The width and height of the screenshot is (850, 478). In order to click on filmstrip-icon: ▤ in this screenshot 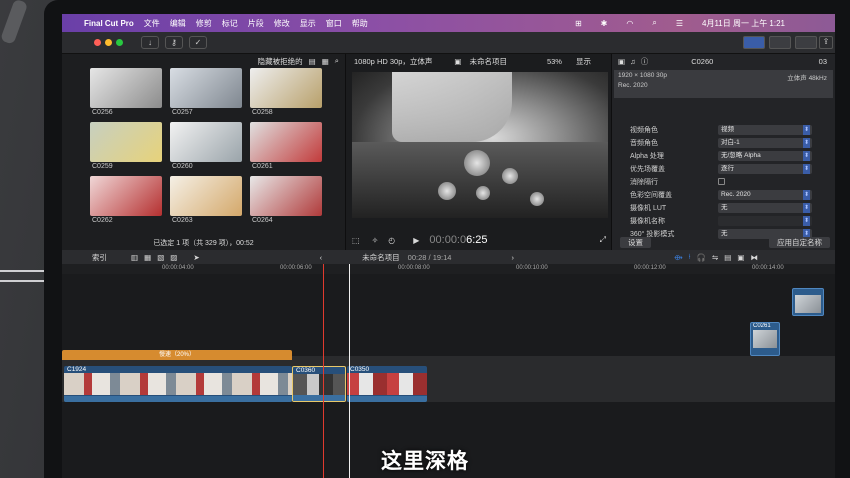, I will do `click(312, 61)`.